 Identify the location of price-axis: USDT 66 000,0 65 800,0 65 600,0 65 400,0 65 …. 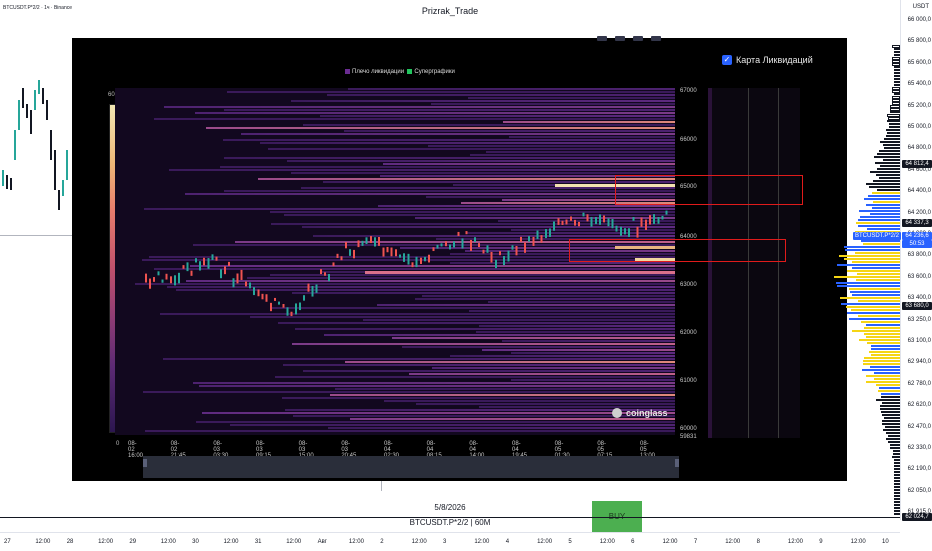
(892, 260).